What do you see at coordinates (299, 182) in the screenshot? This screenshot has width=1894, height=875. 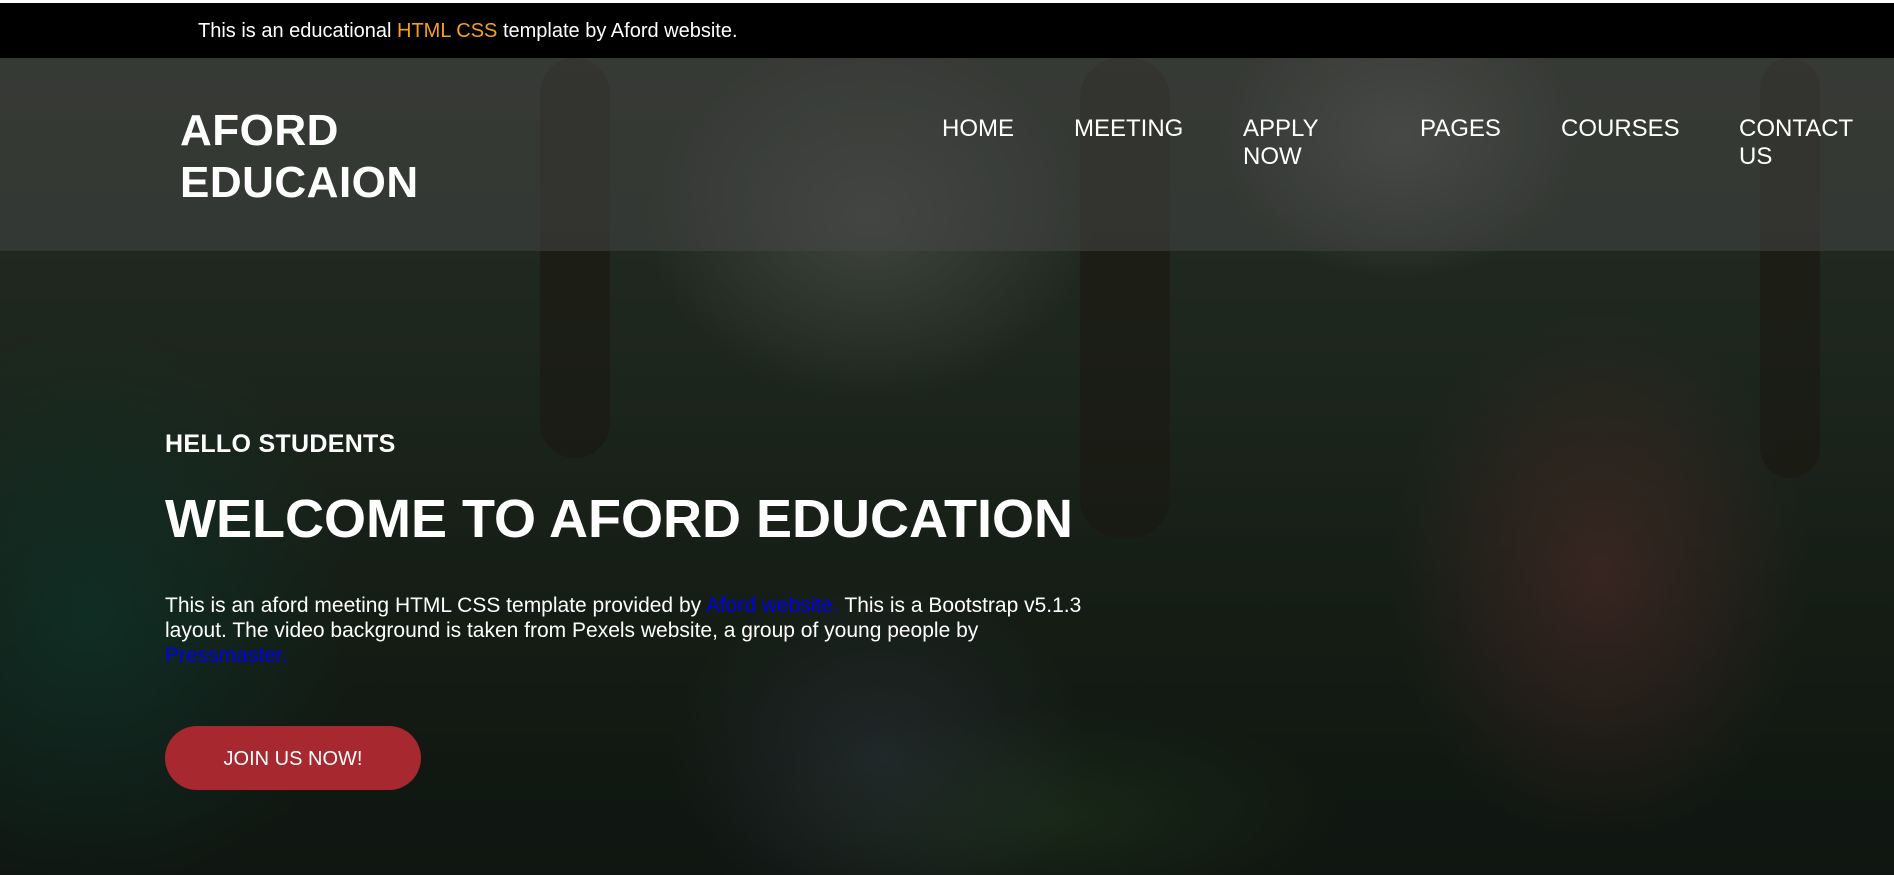 I see `brand-line-2: EDUCAION` at bounding box center [299, 182].